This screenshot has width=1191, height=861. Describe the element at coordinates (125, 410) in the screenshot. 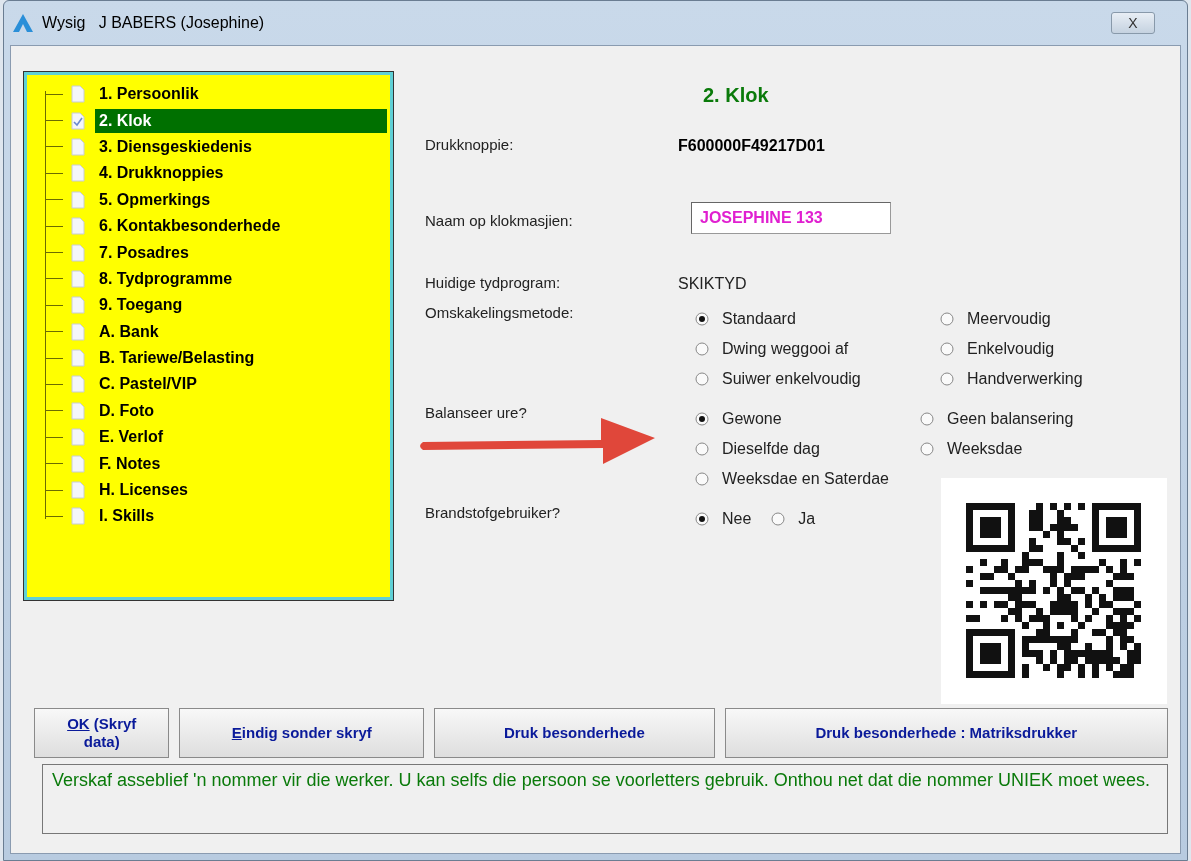

I see `tree-item: D. Foto` at that location.